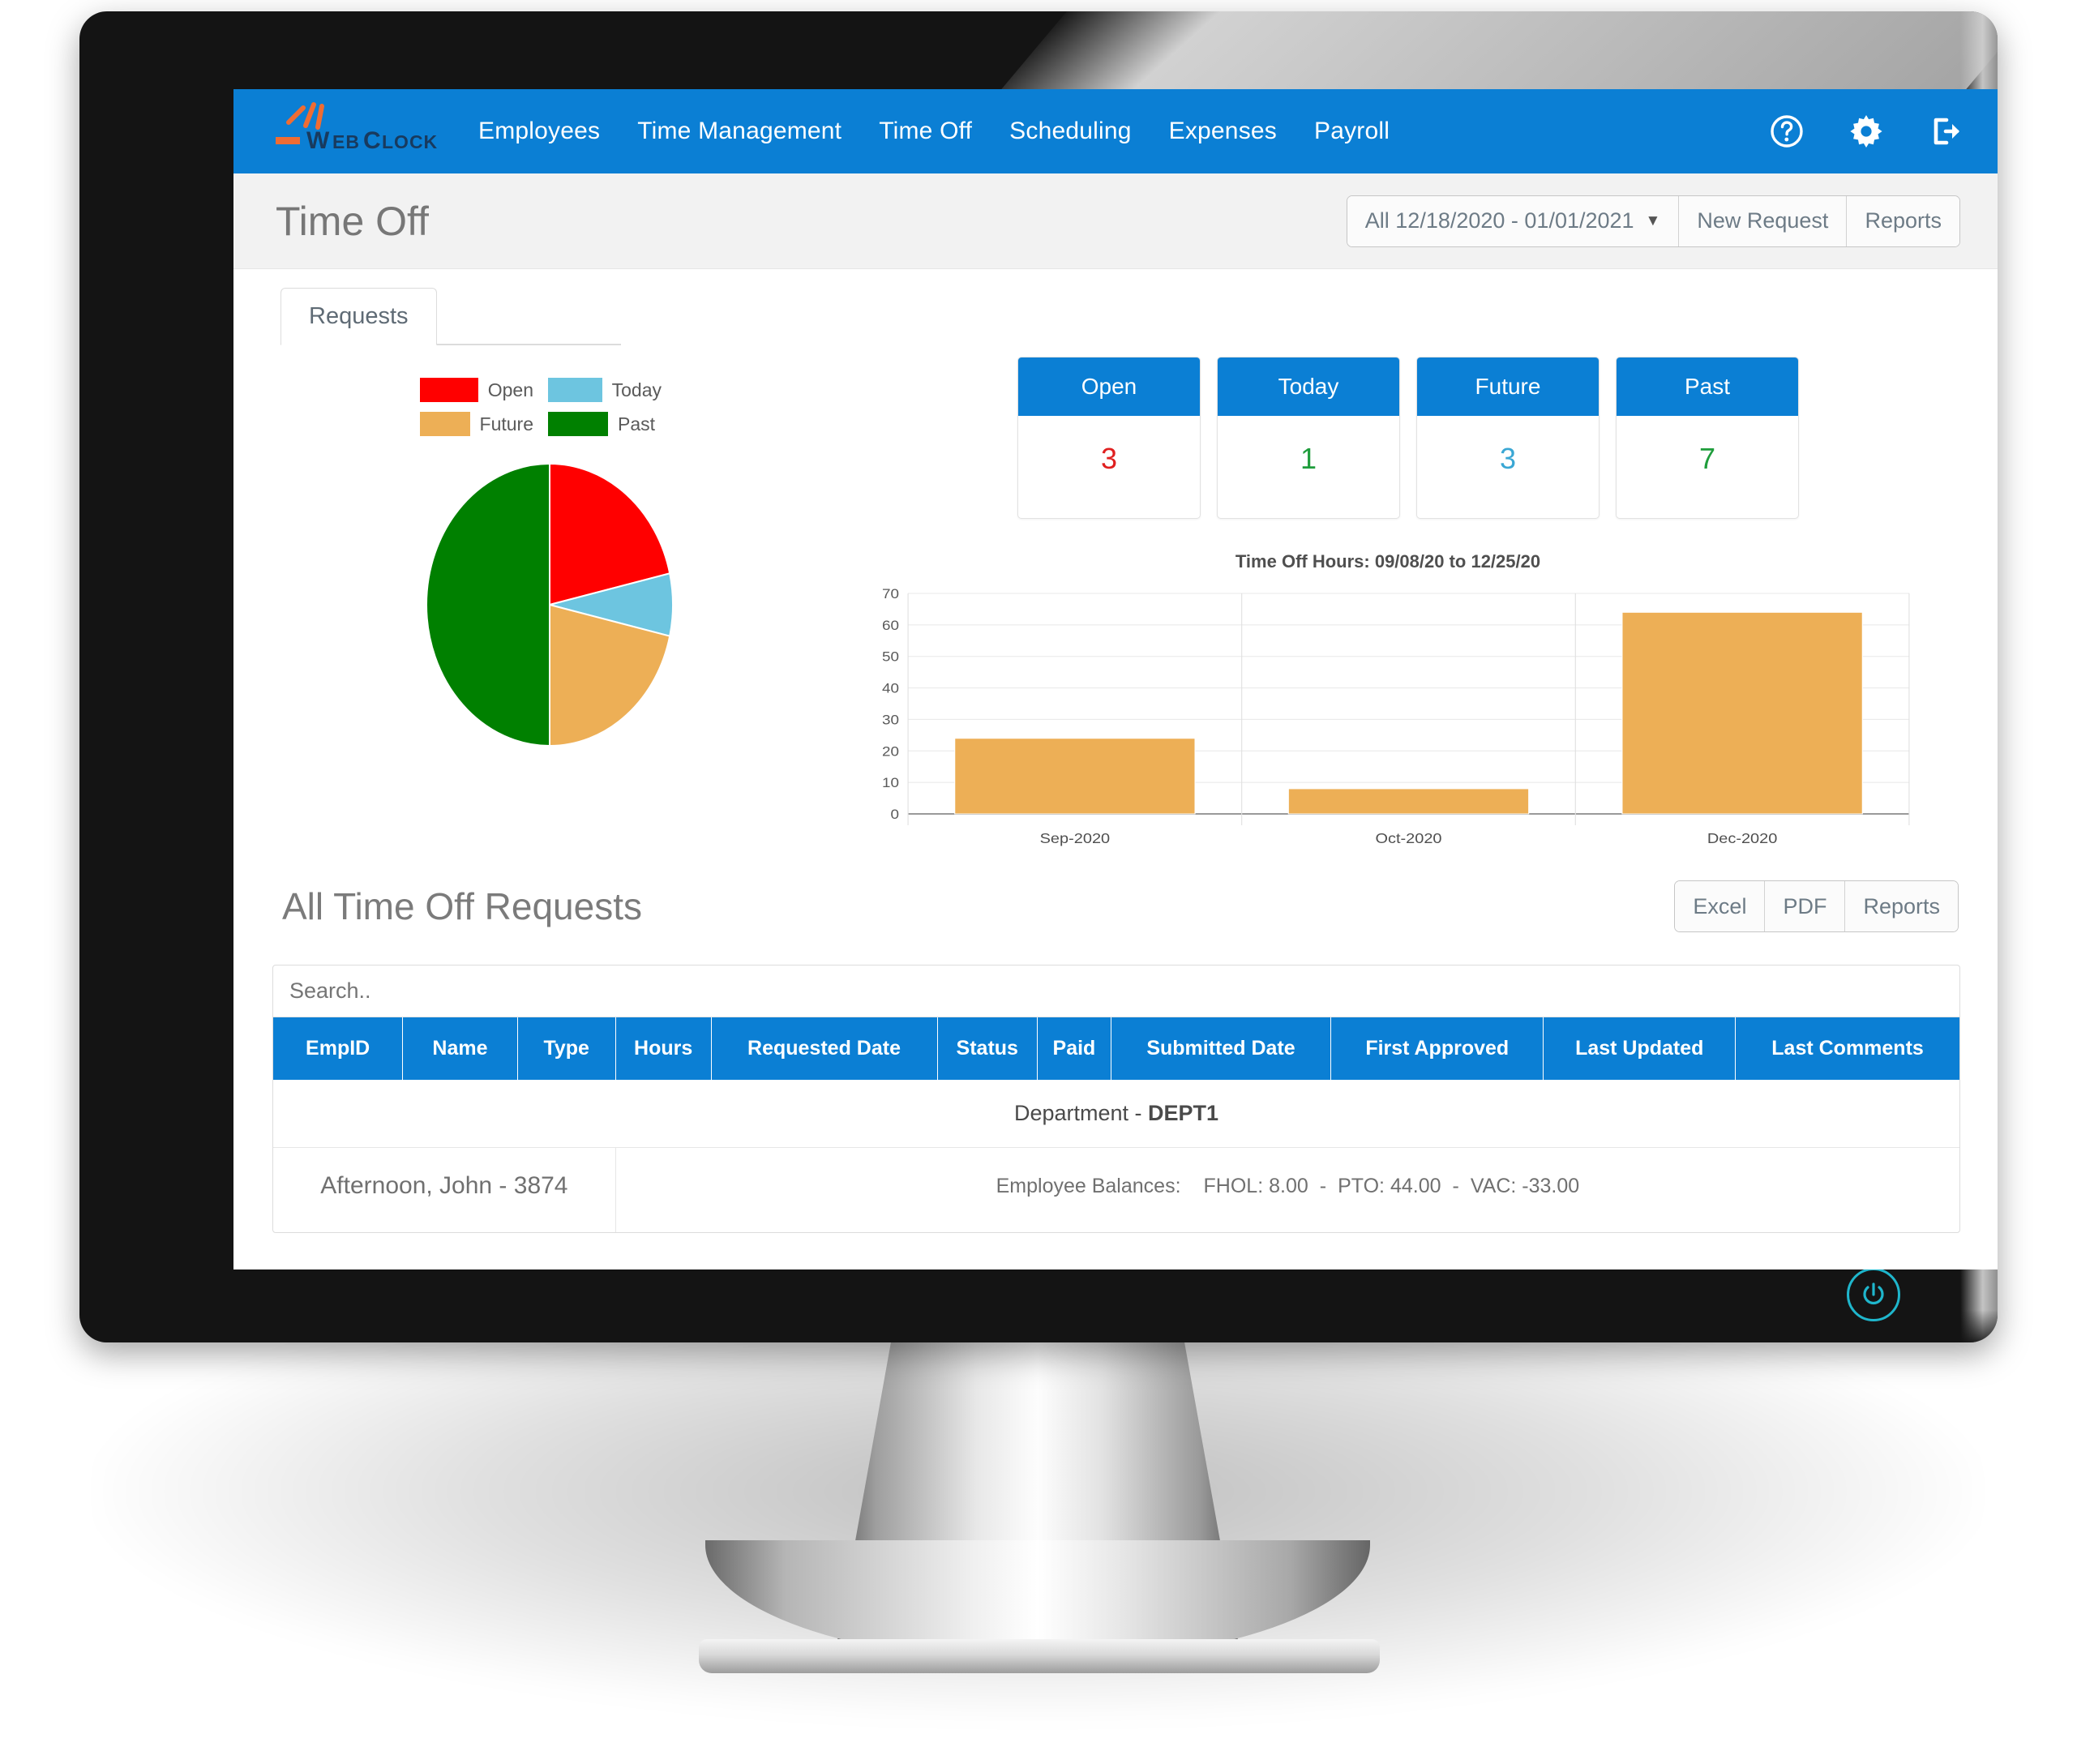 The height and width of the screenshot is (1764, 2077). Describe the element at coordinates (346, 141) in the screenshot. I see `svg-text: EB` at that location.